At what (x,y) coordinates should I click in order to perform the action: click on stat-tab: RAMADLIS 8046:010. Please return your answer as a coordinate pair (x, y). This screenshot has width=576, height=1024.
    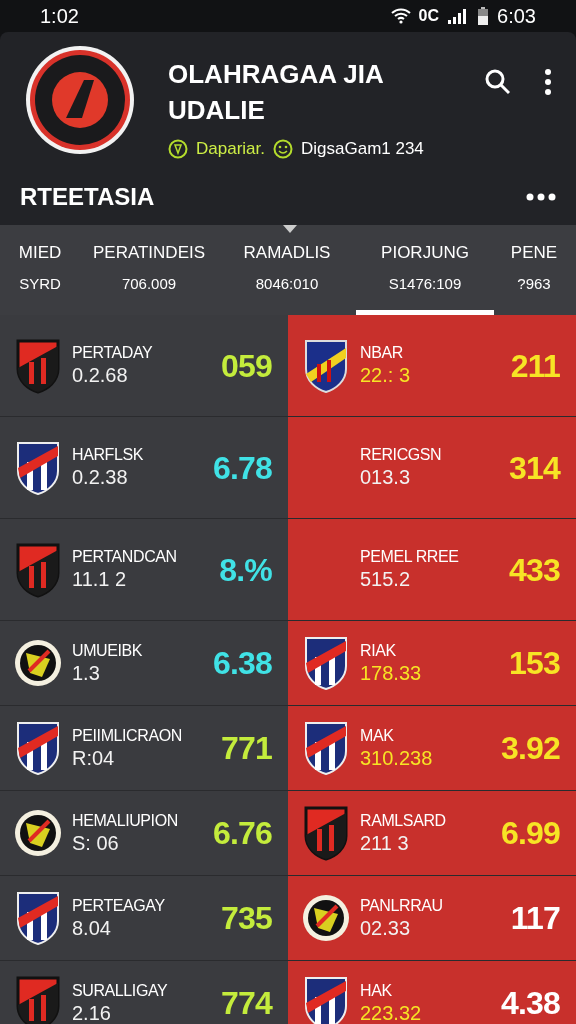
    Looking at the image, I should click on (287, 270).